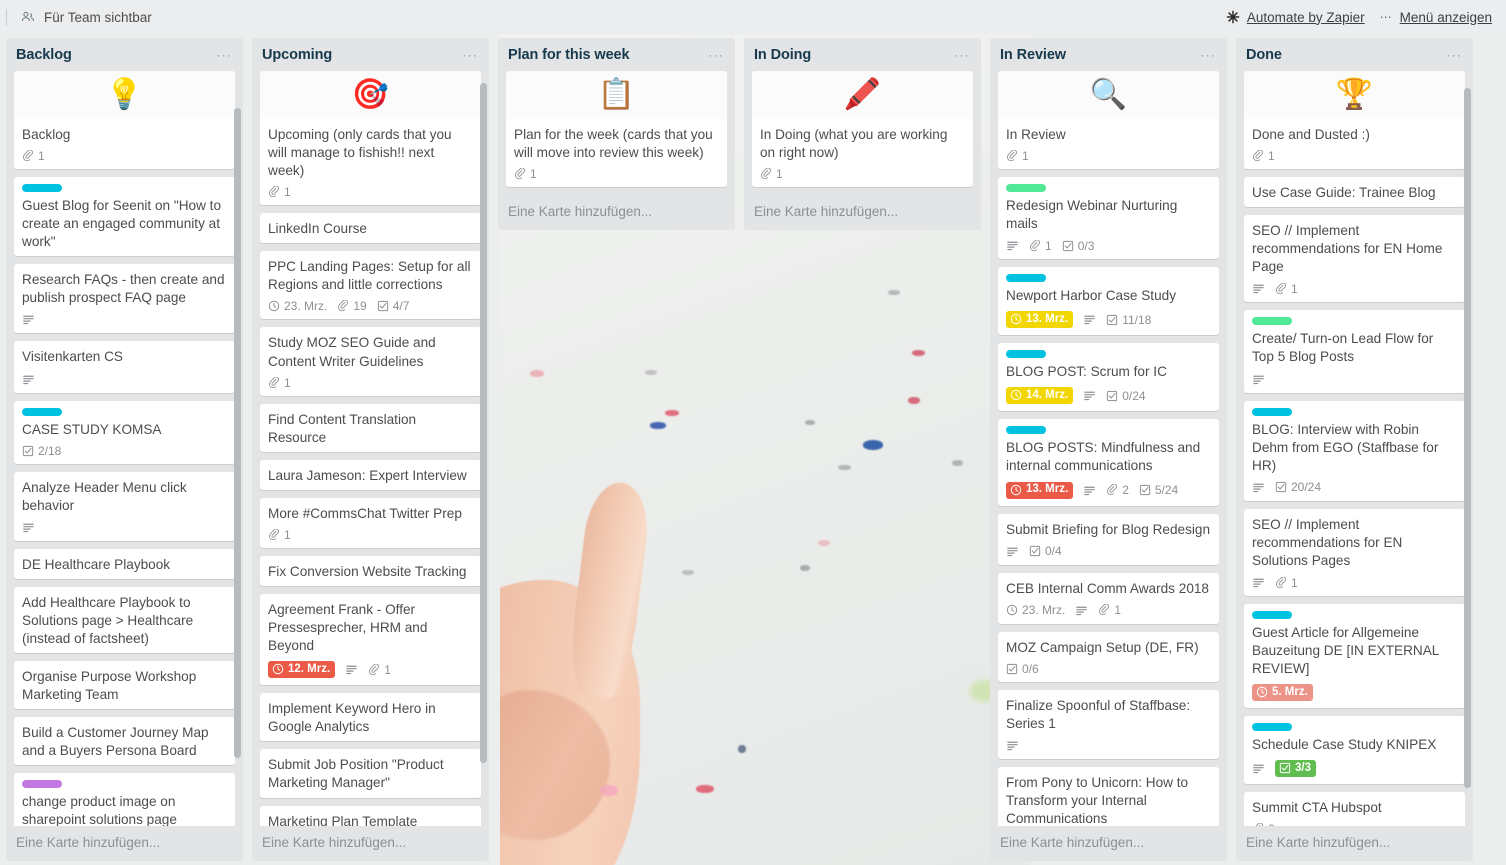 The width and height of the screenshot is (1506, 865). I want to click on team-icon, so click(28, 17).